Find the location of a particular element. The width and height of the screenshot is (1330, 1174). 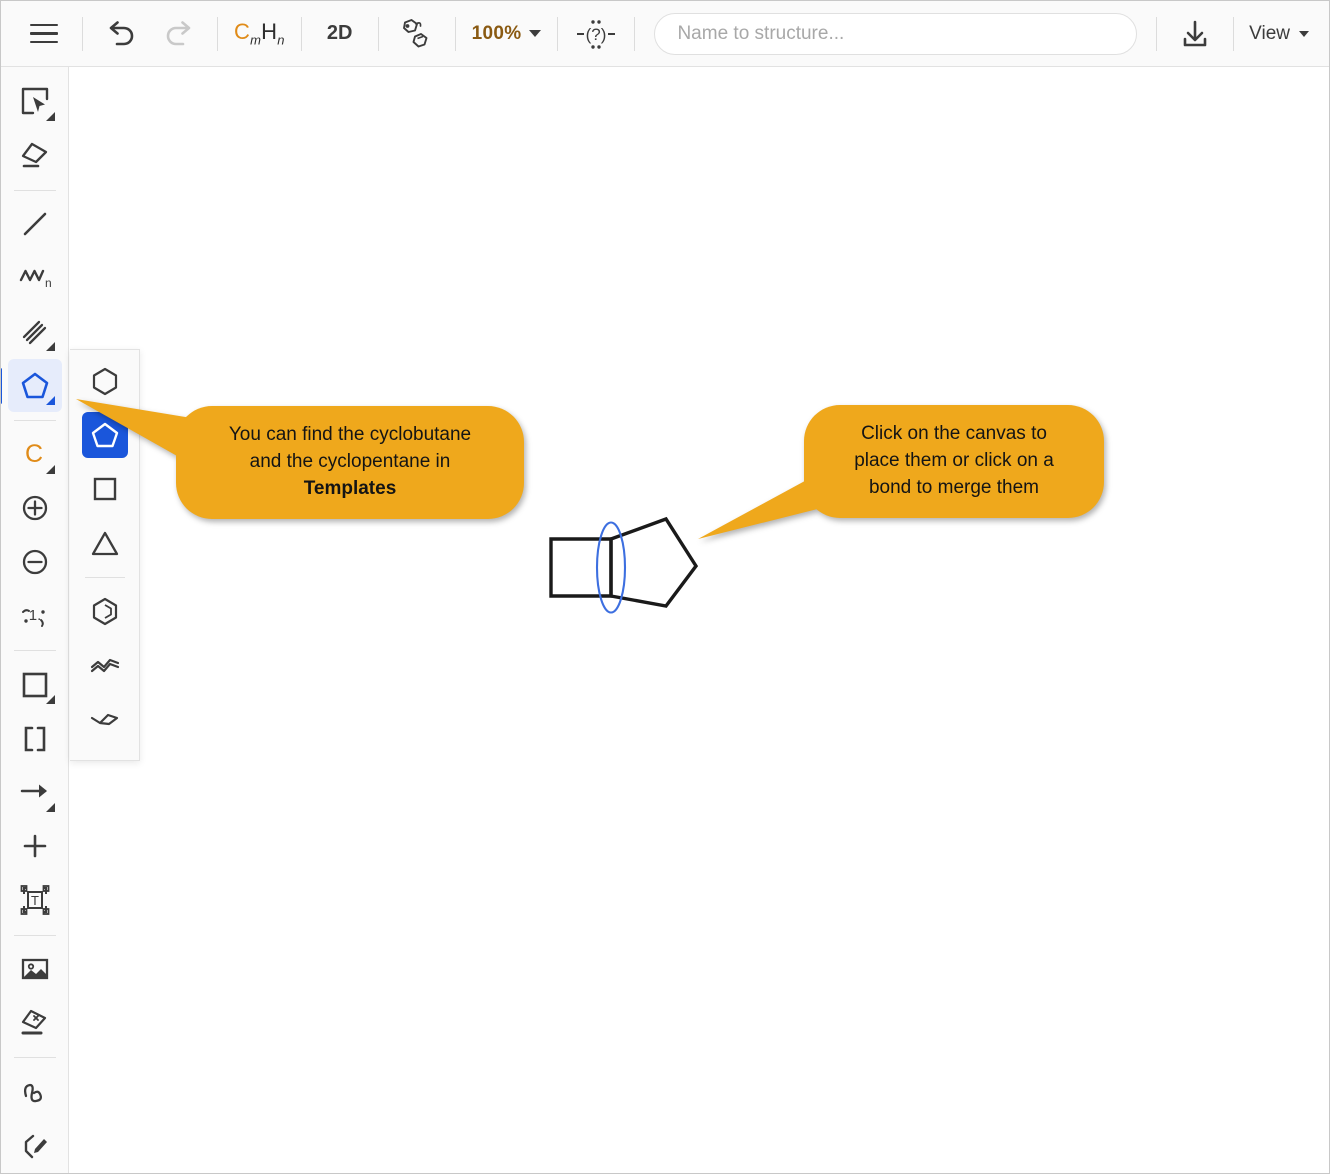

unknown-atom-button: (?) is located at coordinates (596, 34).